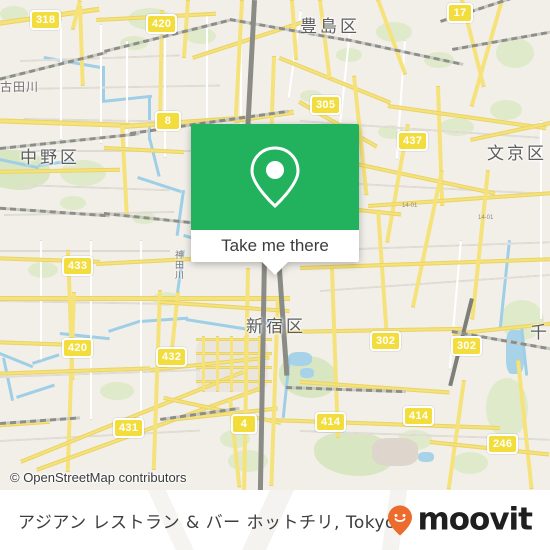 This screenshot has height=550, width=550. Describe the element at coordinates (326, 105) in the screenshot. I see `route-shield: 305` at that location.